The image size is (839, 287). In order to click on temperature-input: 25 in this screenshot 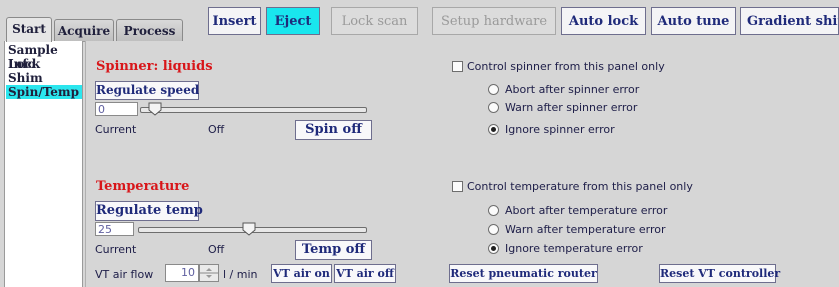, I will do `click(114, 229)`.